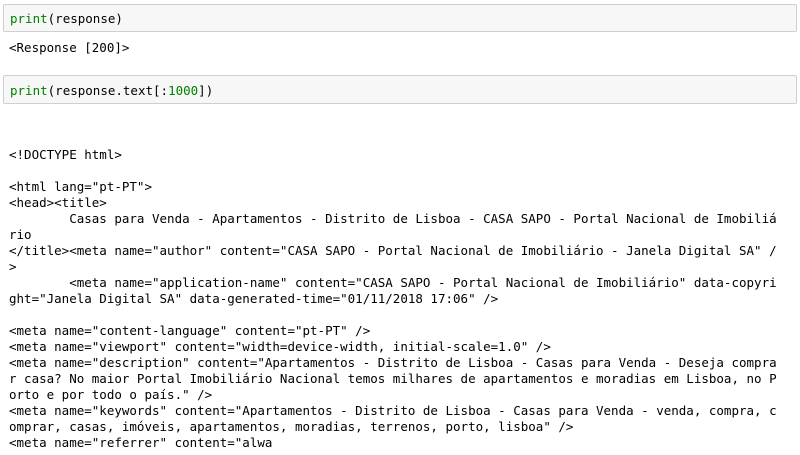  What do you see at coordinates (13, 266) in the screenshot?
I see `output-line: >` at bounding box center [13, 266].